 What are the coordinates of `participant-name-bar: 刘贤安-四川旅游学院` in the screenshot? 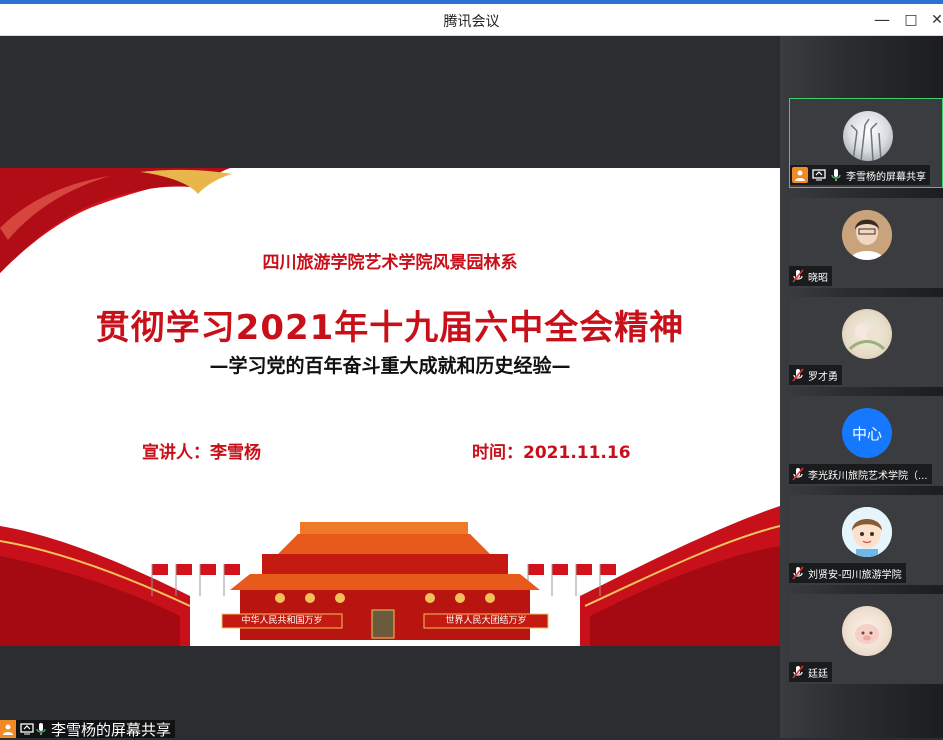 It's located at (847, 573).